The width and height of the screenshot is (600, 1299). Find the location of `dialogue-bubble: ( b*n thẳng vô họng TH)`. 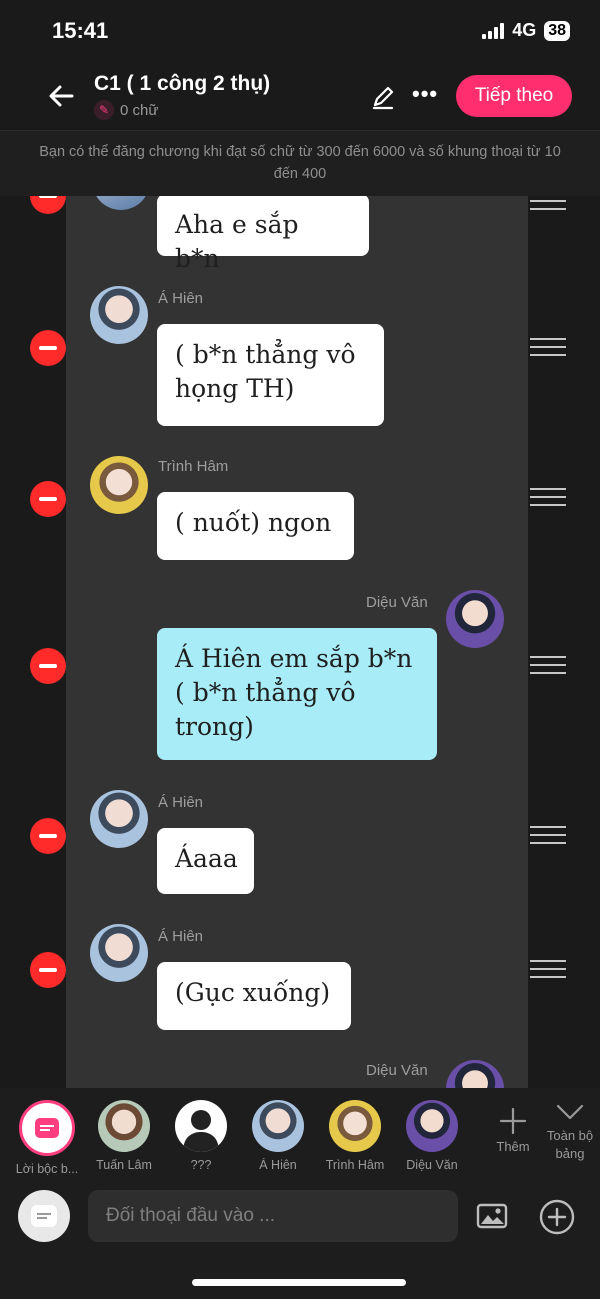

dialogue-bubble: ( b*n thẳng vô họng TH) is located at coordinates (270, 375).